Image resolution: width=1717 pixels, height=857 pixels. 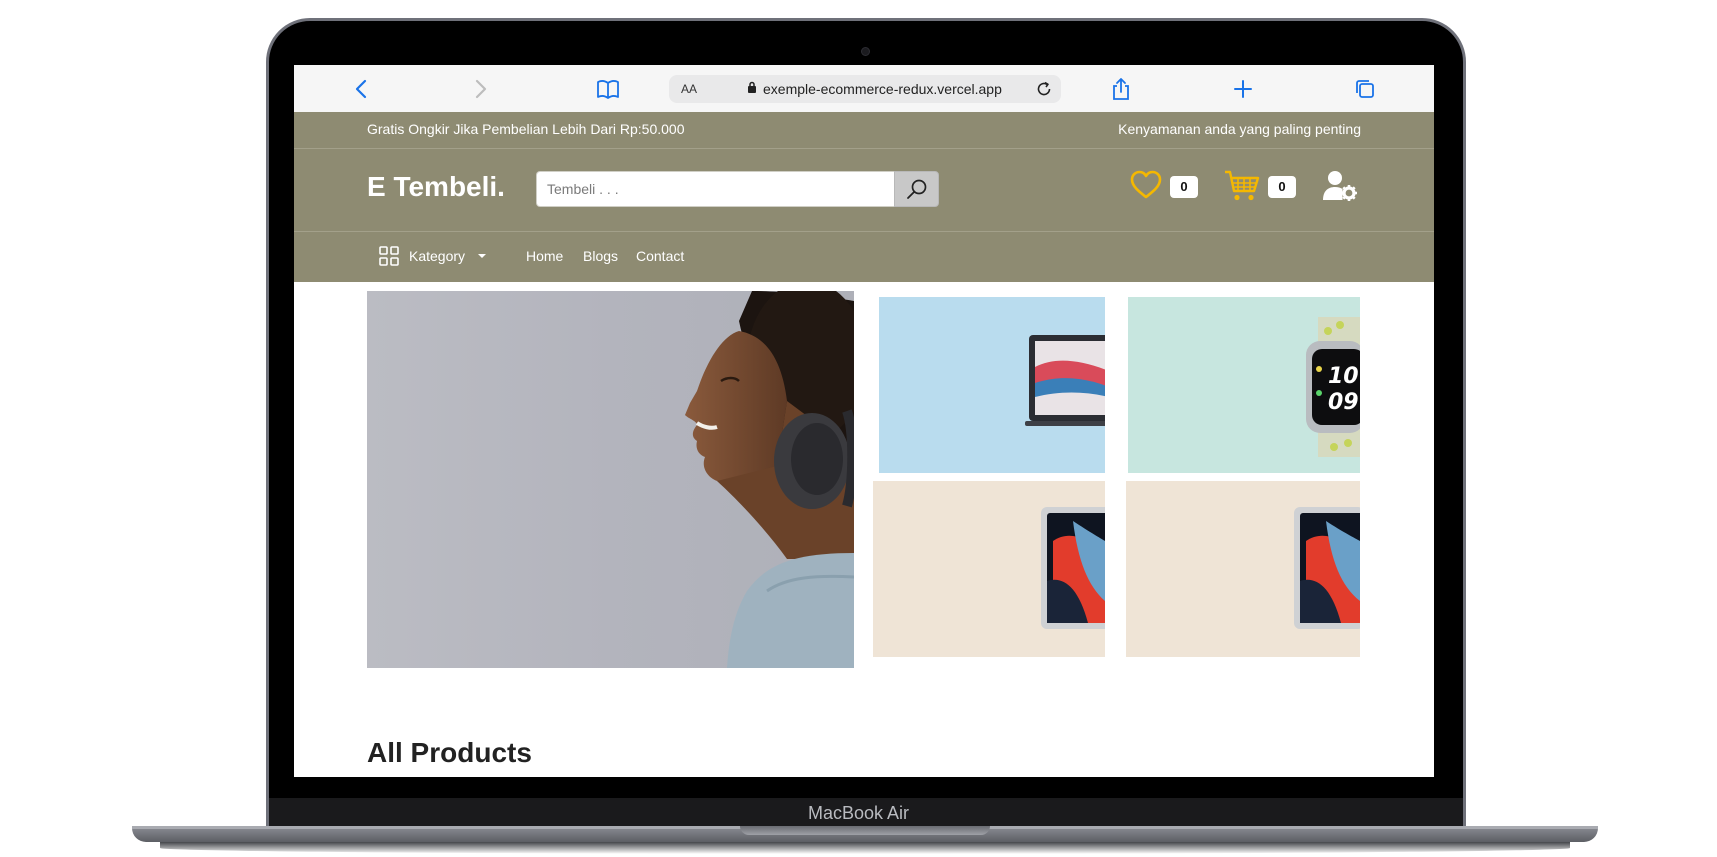 I want to click on category-label: Kategory, so click(x=437, y=256).